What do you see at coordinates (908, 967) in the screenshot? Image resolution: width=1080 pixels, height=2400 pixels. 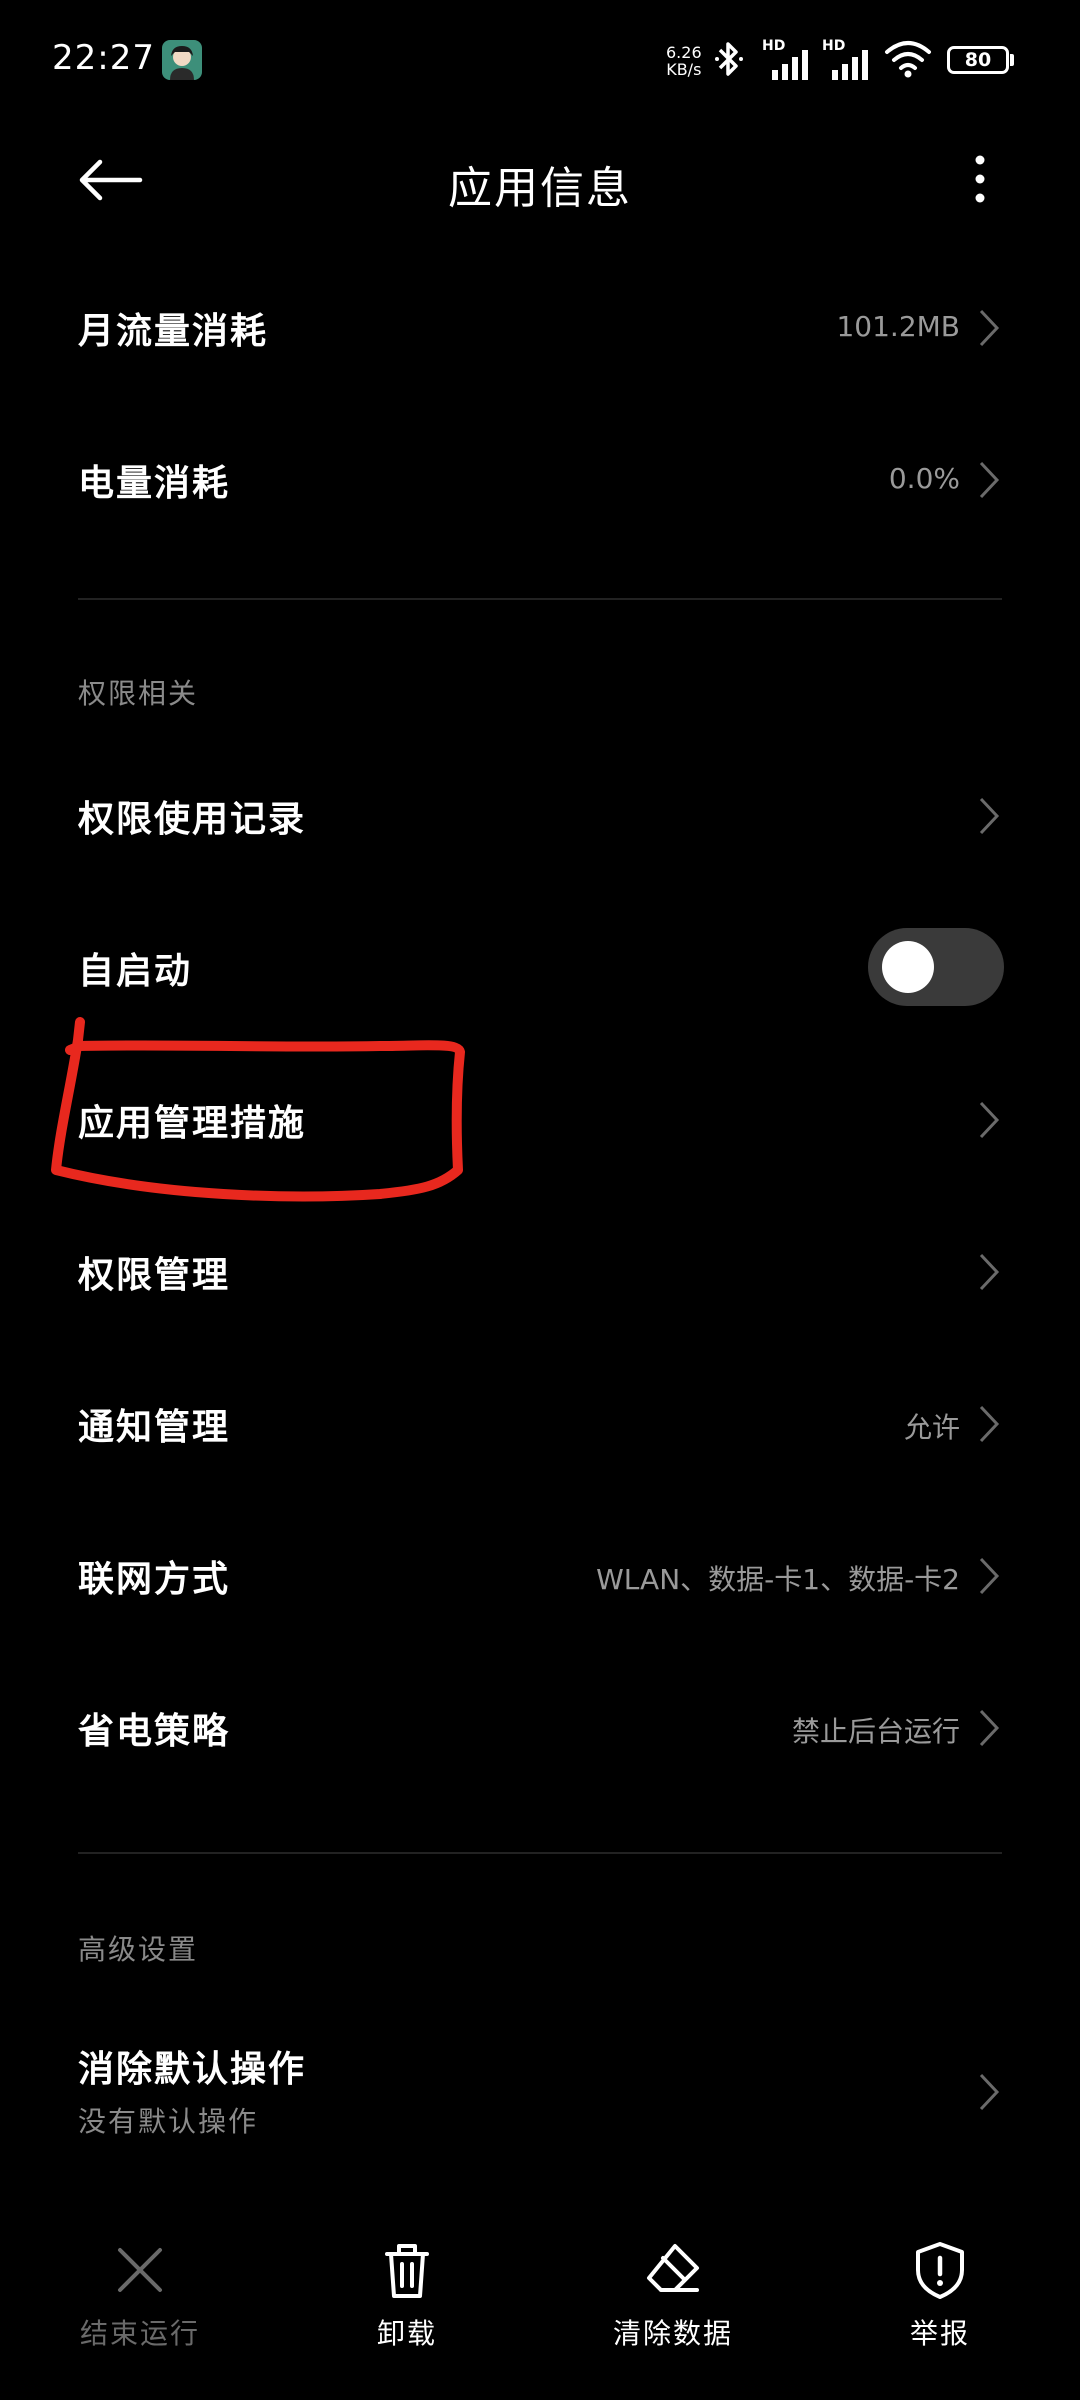 I see `toggle-knob` at bounding box center [908, 967].